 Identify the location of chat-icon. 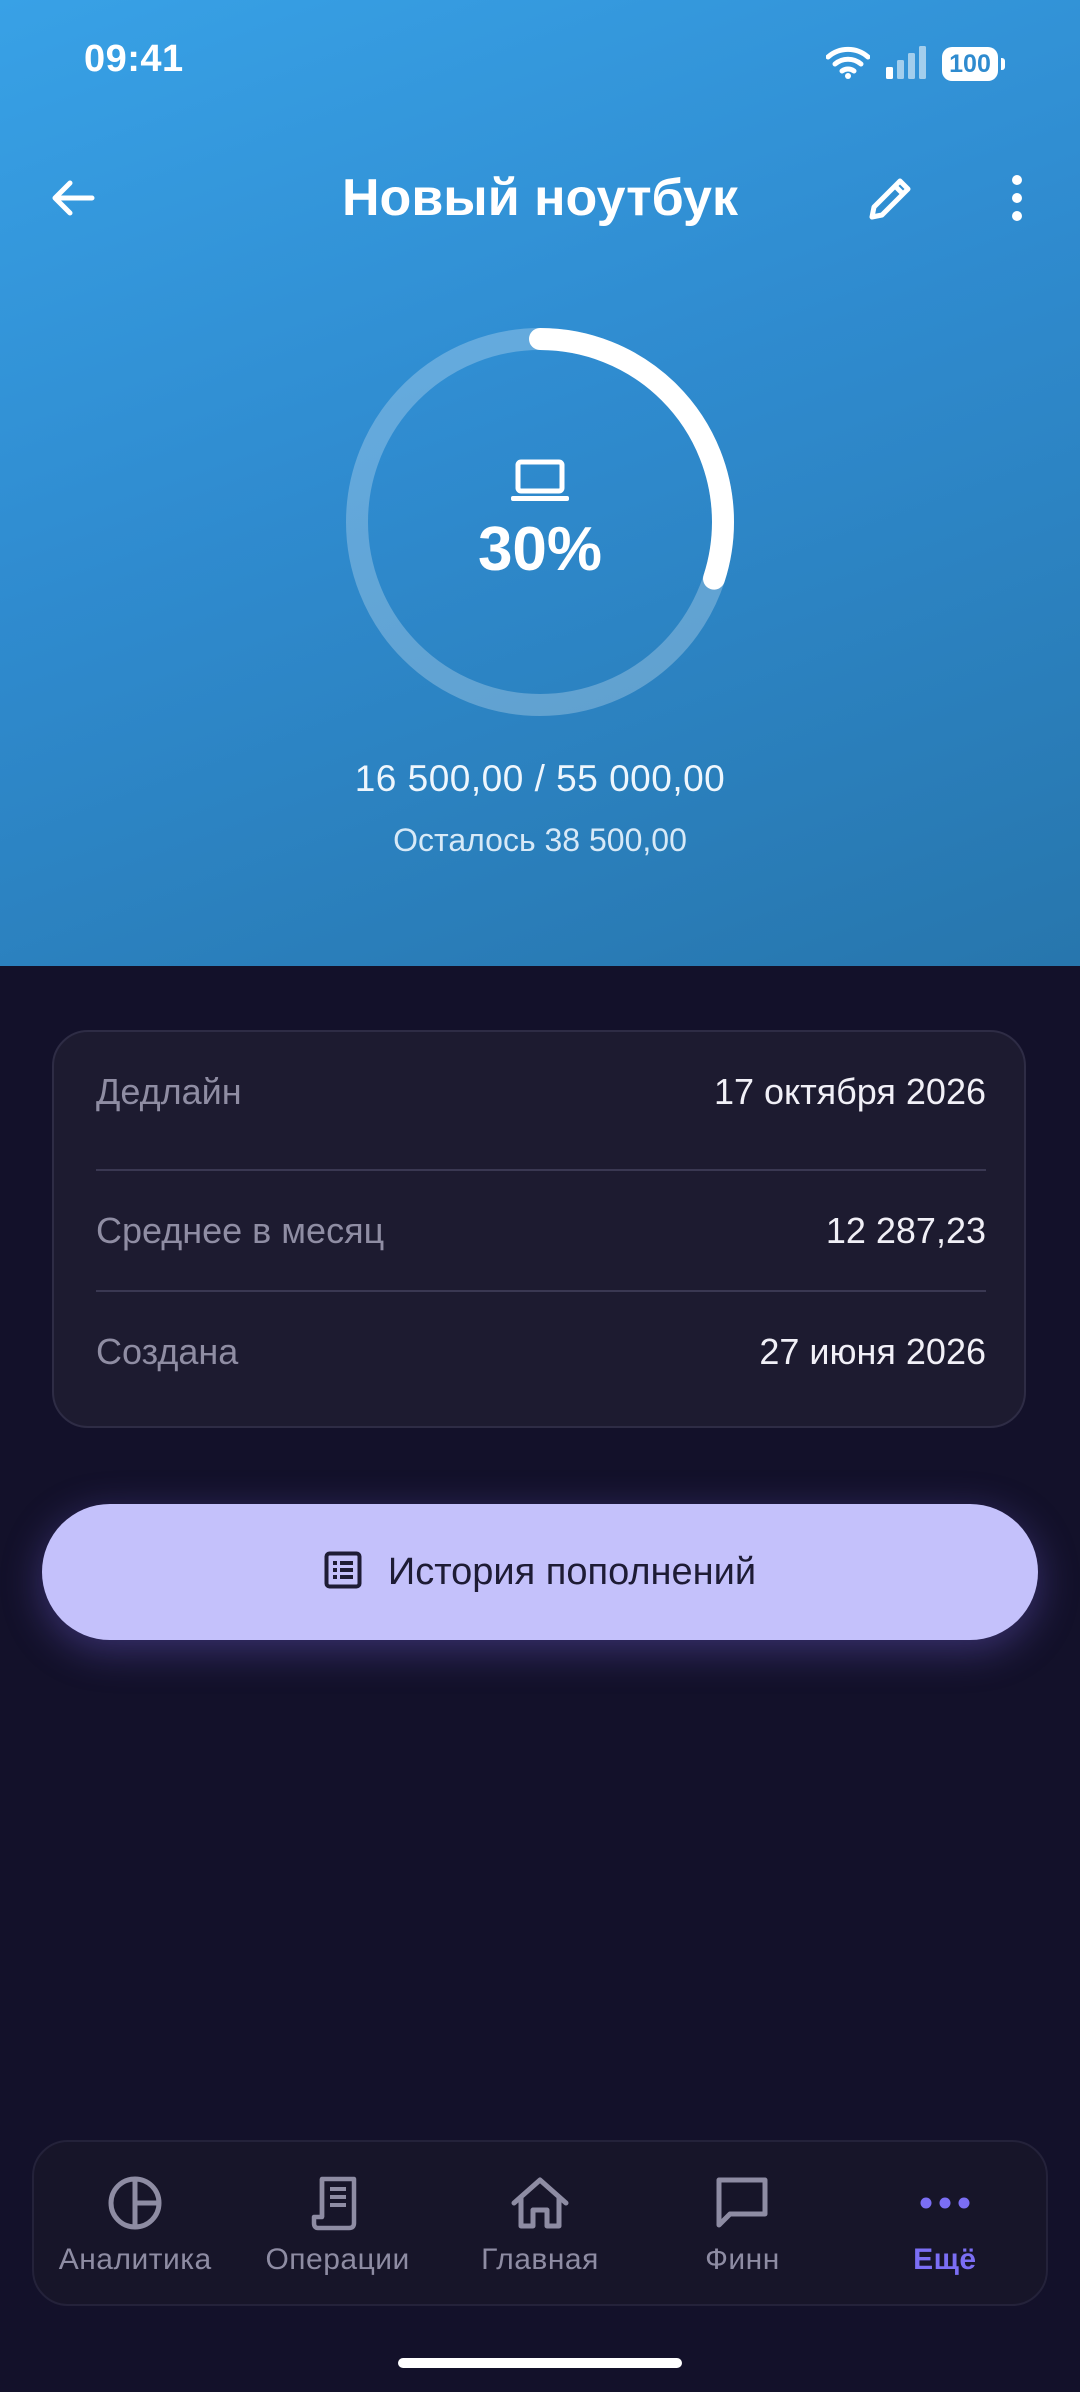
(742, 2203).